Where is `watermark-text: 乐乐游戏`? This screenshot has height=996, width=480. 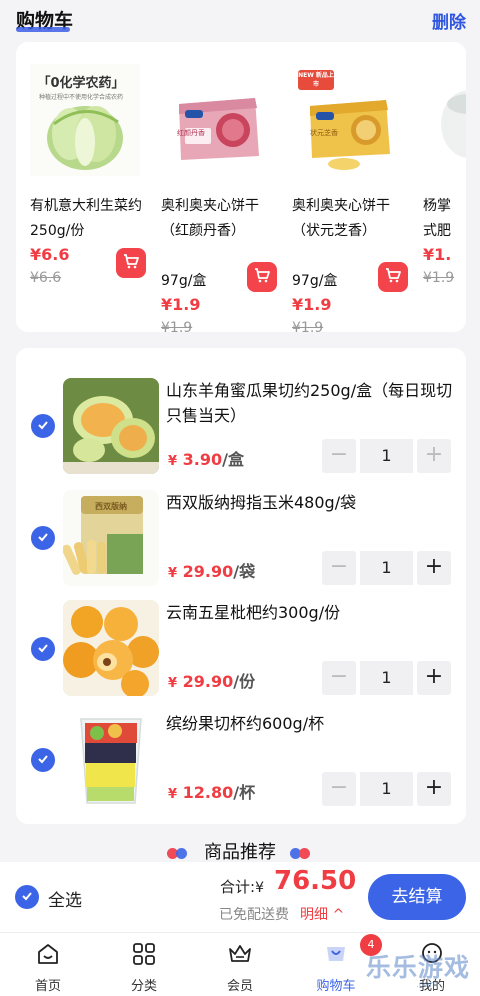 watermark-text: 乐乐游戏 is located at coordinates (418, 967).